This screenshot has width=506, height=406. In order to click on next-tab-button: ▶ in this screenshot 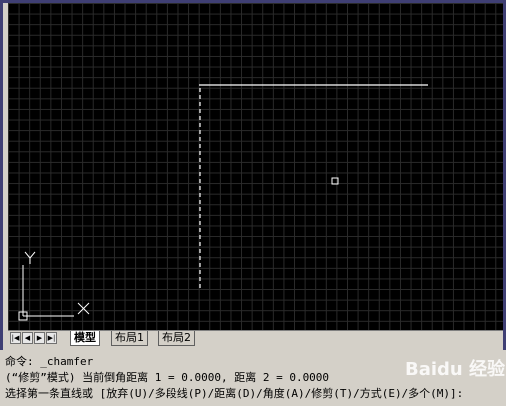, I will do `click(39, 338)`.